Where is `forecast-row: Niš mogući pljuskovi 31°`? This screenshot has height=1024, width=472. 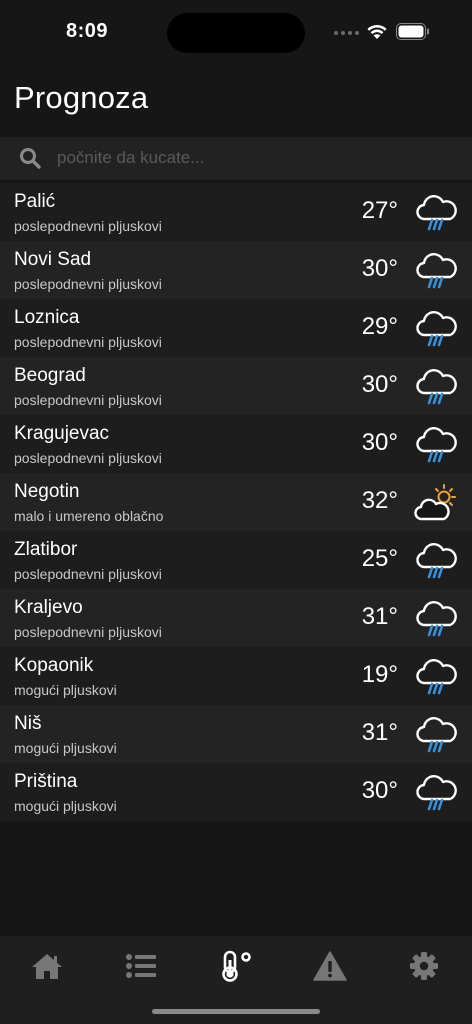
forecast-row: Niš mogući pljuskovi 31° is located at coordinates (236, 734).